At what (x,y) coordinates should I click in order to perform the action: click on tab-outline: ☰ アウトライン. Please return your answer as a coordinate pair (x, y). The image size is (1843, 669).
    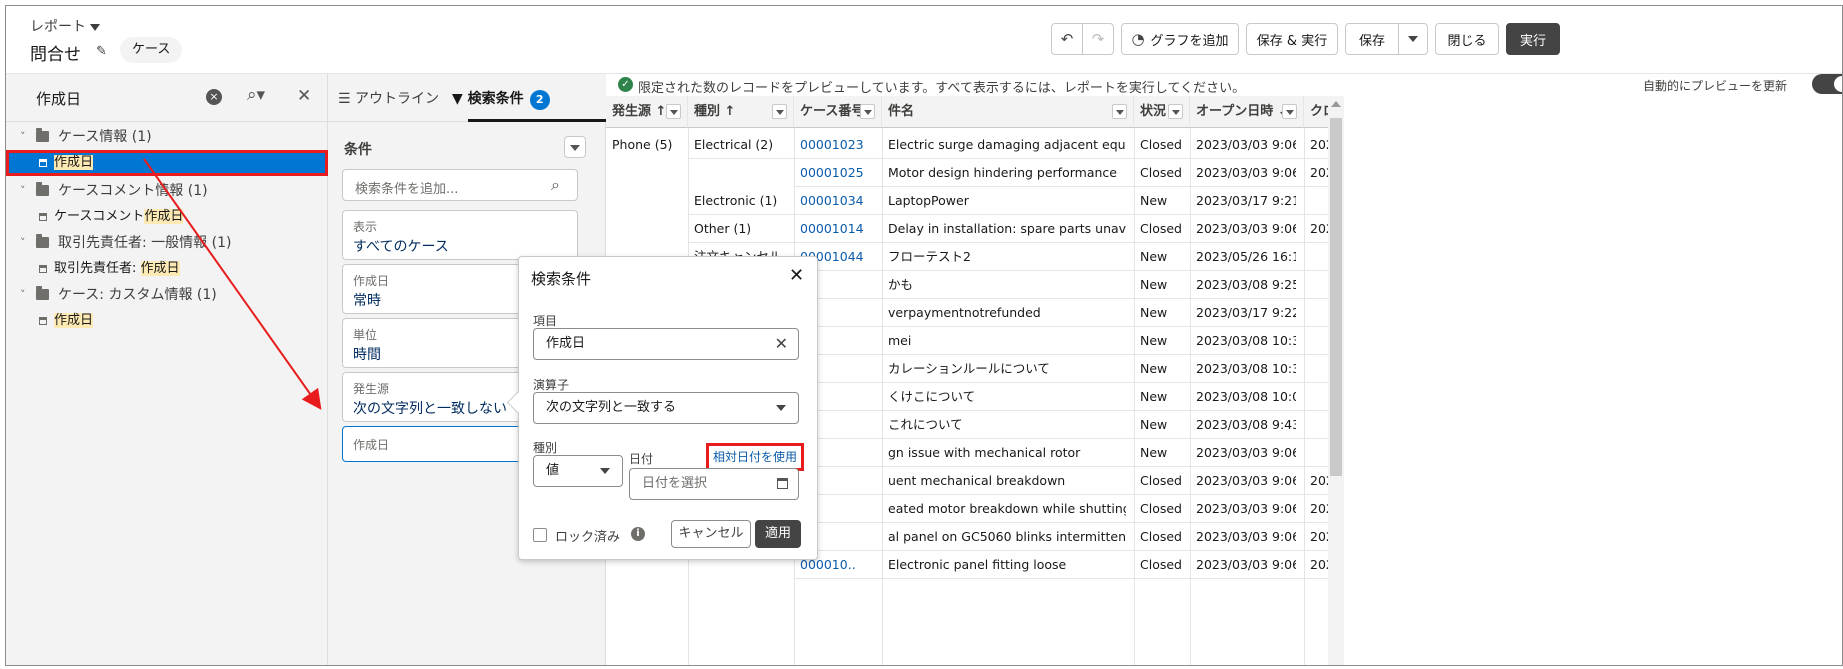
    Looking at the image, I should click on (388, 98).